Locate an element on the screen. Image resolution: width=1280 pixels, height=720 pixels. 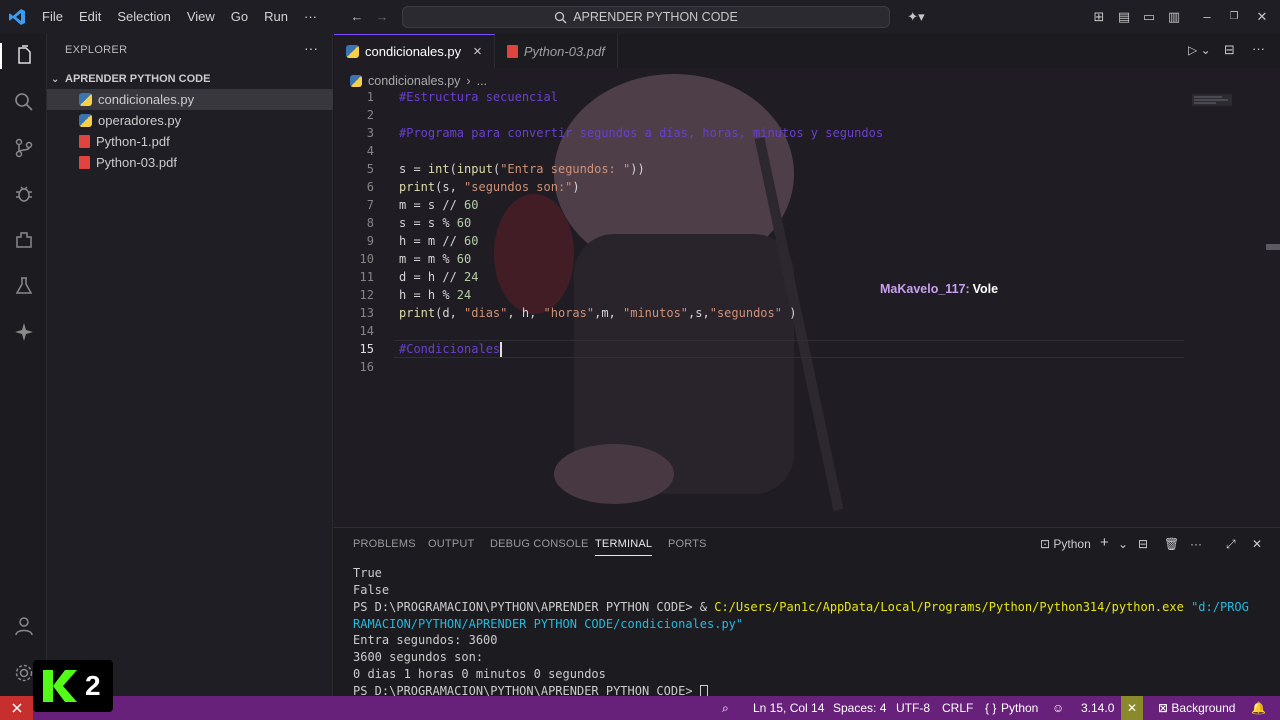
menu-go: Go is located at coordinates (239, 17).